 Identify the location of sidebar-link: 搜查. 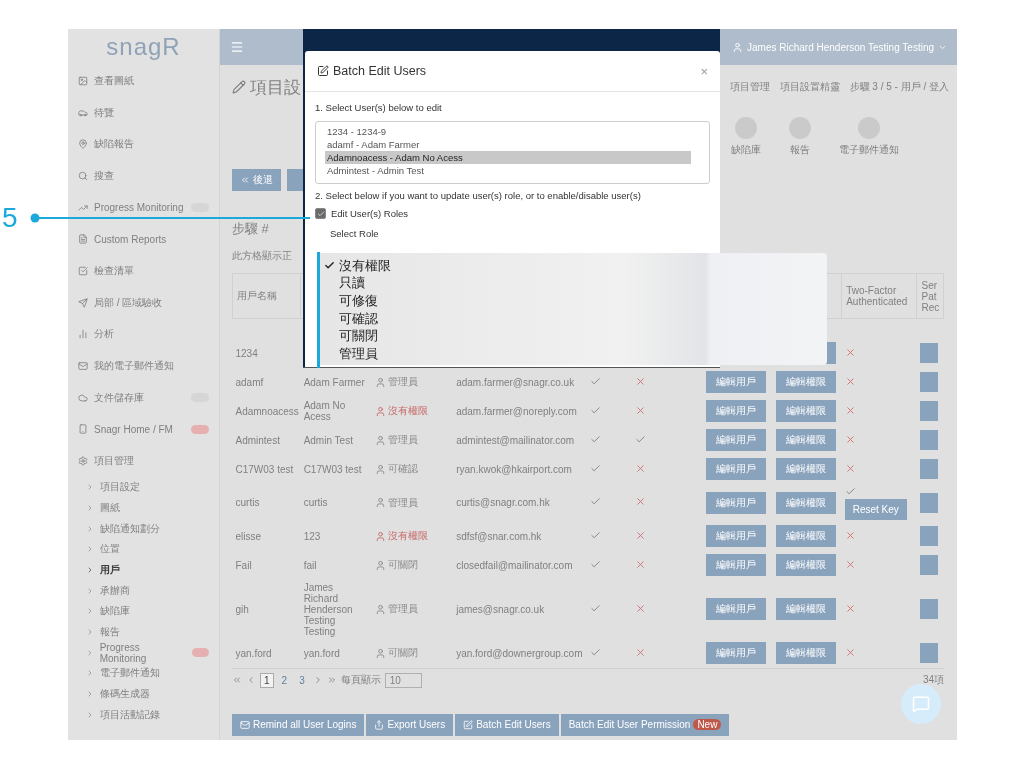
(104, 175).